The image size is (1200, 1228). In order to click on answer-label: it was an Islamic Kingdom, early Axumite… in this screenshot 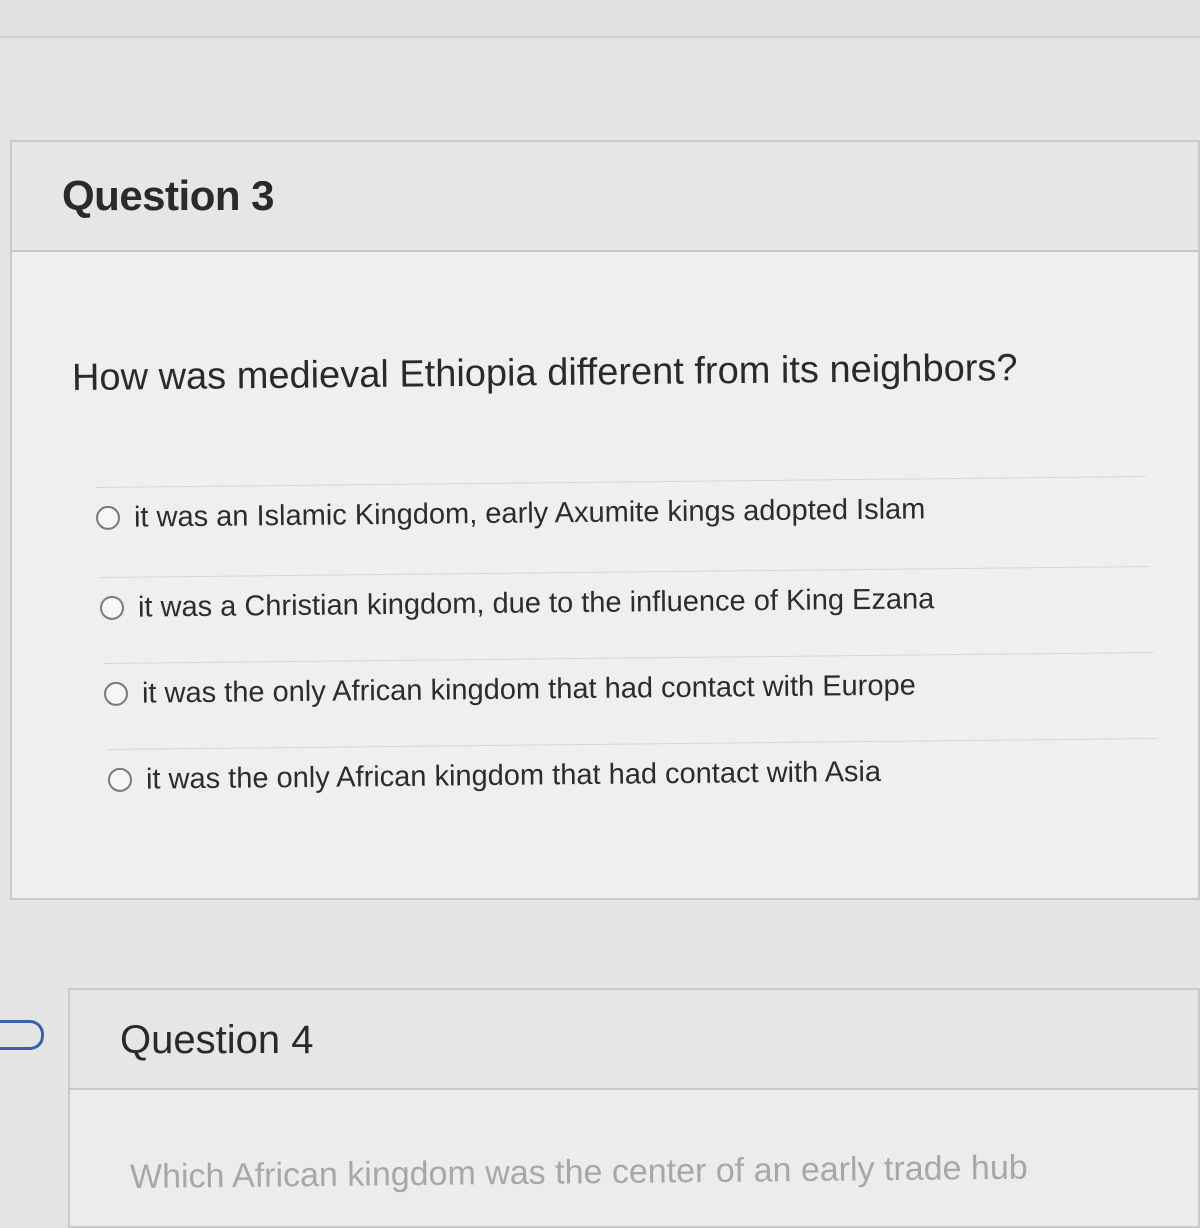, I will do `click(529, 513)`.